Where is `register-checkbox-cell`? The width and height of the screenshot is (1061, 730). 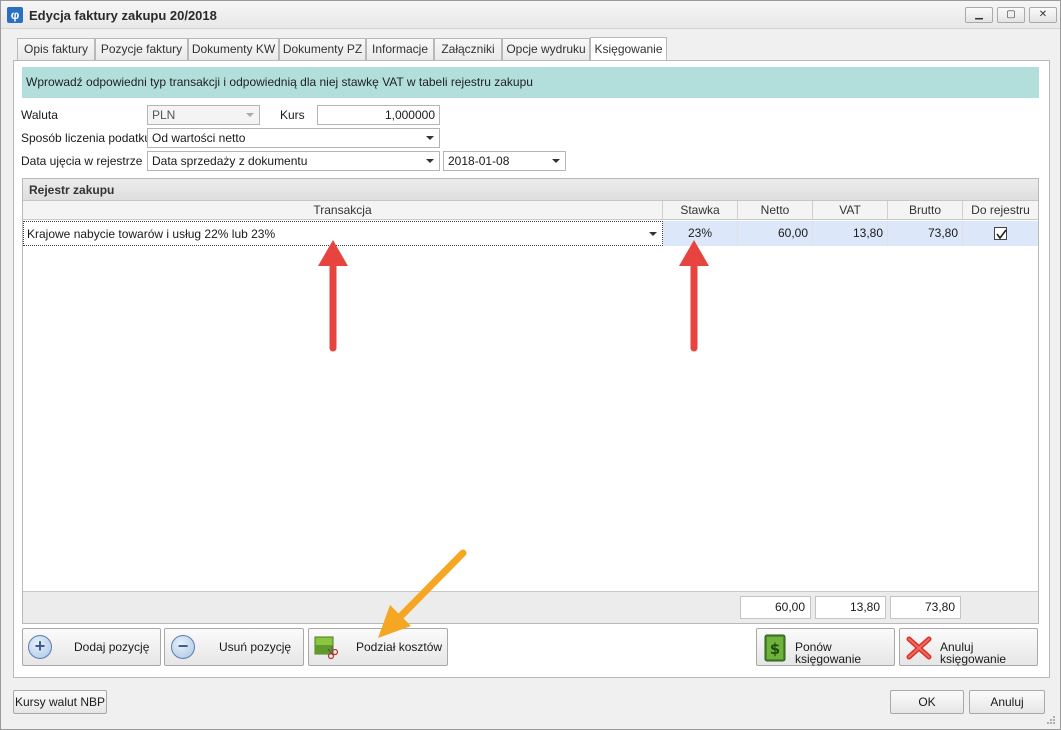
register-checkbox-cell is located at coordinates (1000, 233).